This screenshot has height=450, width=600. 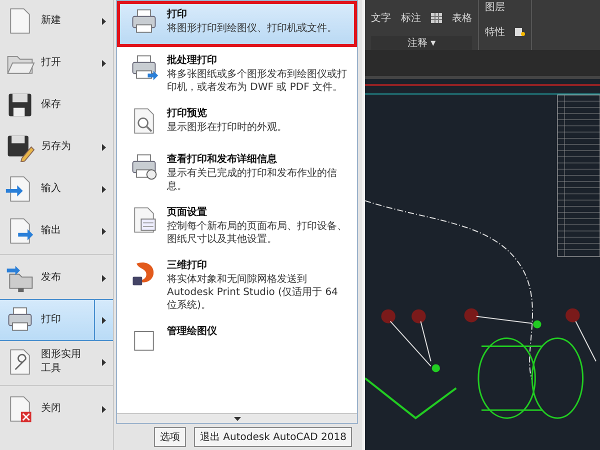 What do you see at coordinates (411, 18) in the screenshot?
I see `ribbon-dimension-label: 标注` at bounding box center [411, 18].